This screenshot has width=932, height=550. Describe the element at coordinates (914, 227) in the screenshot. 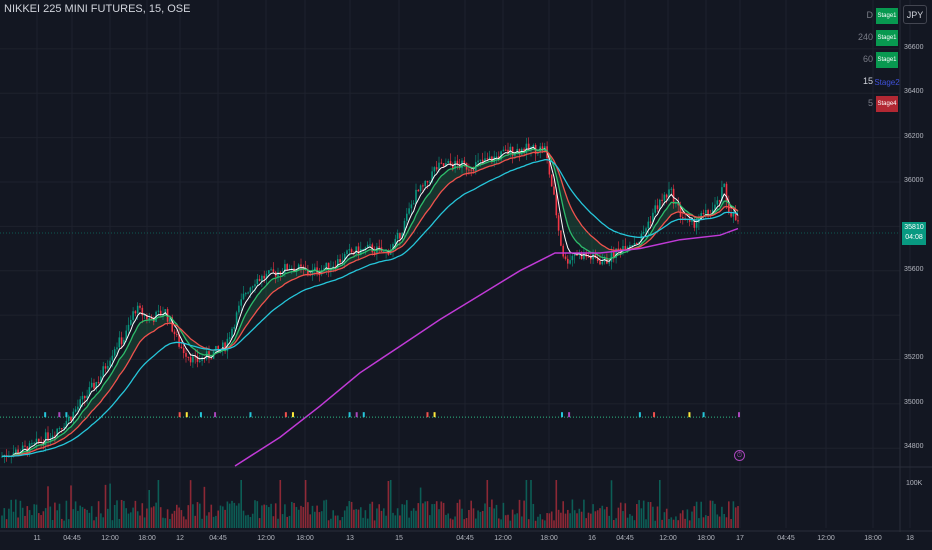

I see `last-price-value: 35810` at that location.